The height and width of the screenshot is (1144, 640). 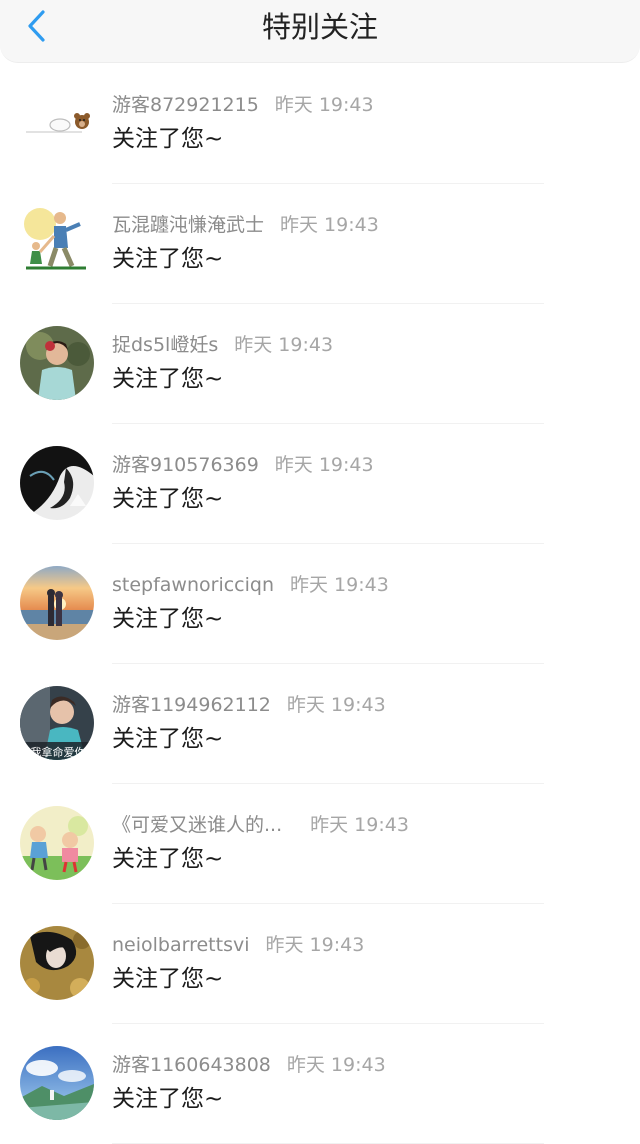 I want to click on user-name: 游客872921215, so click(x=185, y=105).